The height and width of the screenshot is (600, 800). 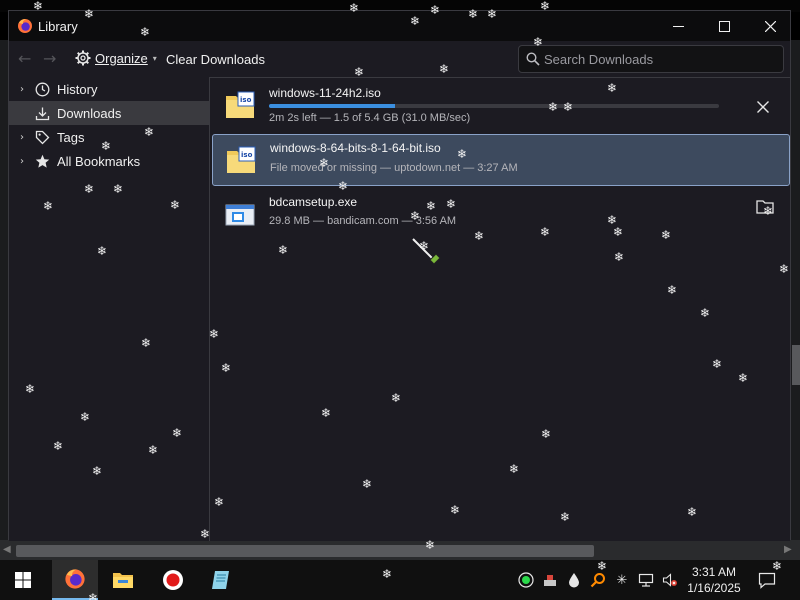 I want to click on sidebar-item-label: All Bookmarks, so click(x=99, y=161).